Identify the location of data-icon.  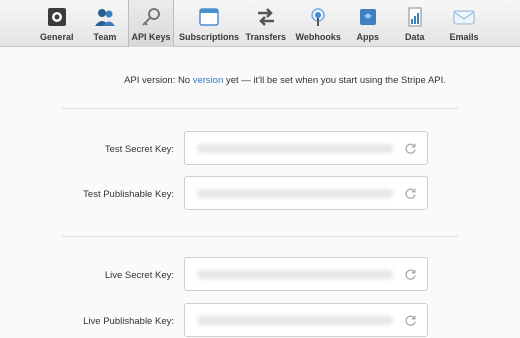
(415, 17).